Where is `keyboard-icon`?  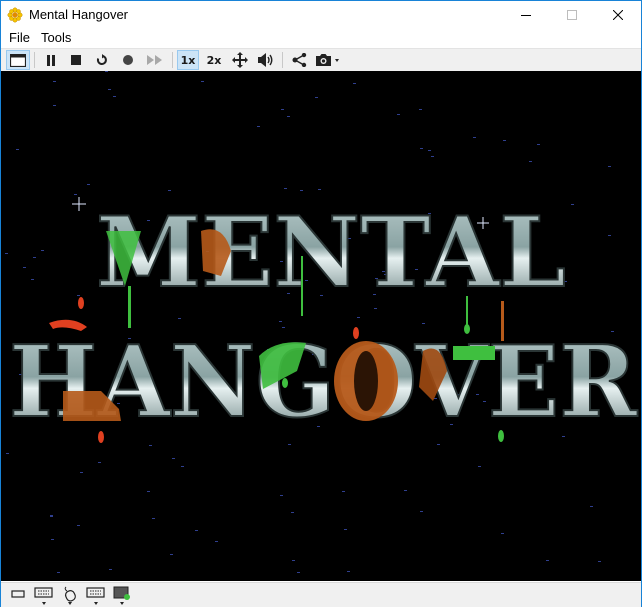 keyboard-icon is located at coordinates (43, 596).